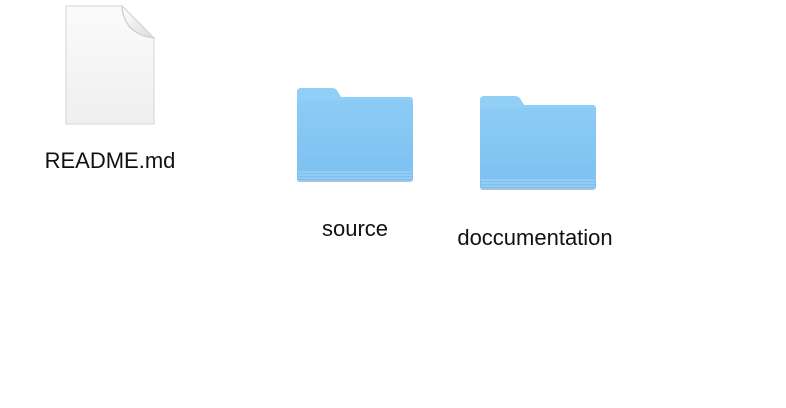 The height and width of the screenshot is (408, 786). I want to click on file-name-label: README.md, so click(110, 160).